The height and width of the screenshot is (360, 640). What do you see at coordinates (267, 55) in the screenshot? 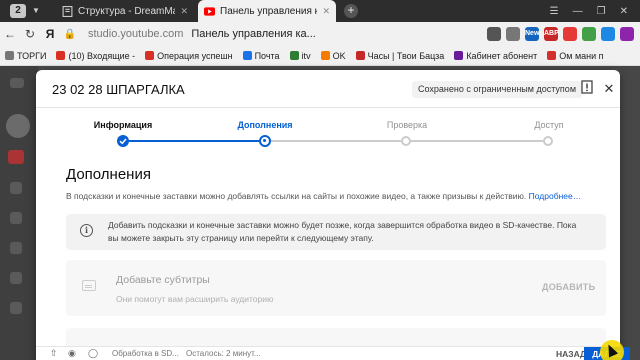
I see `bookmark-label: Почта` at bounding box center [267, 55].